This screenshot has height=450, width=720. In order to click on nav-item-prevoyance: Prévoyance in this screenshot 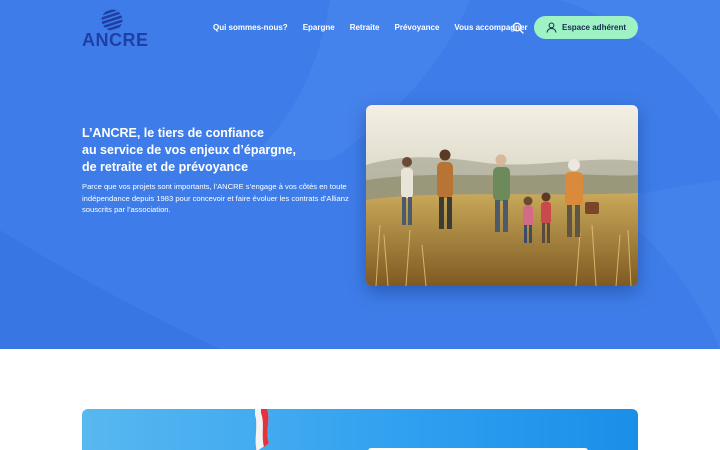, I will do `click(417, 28)`.